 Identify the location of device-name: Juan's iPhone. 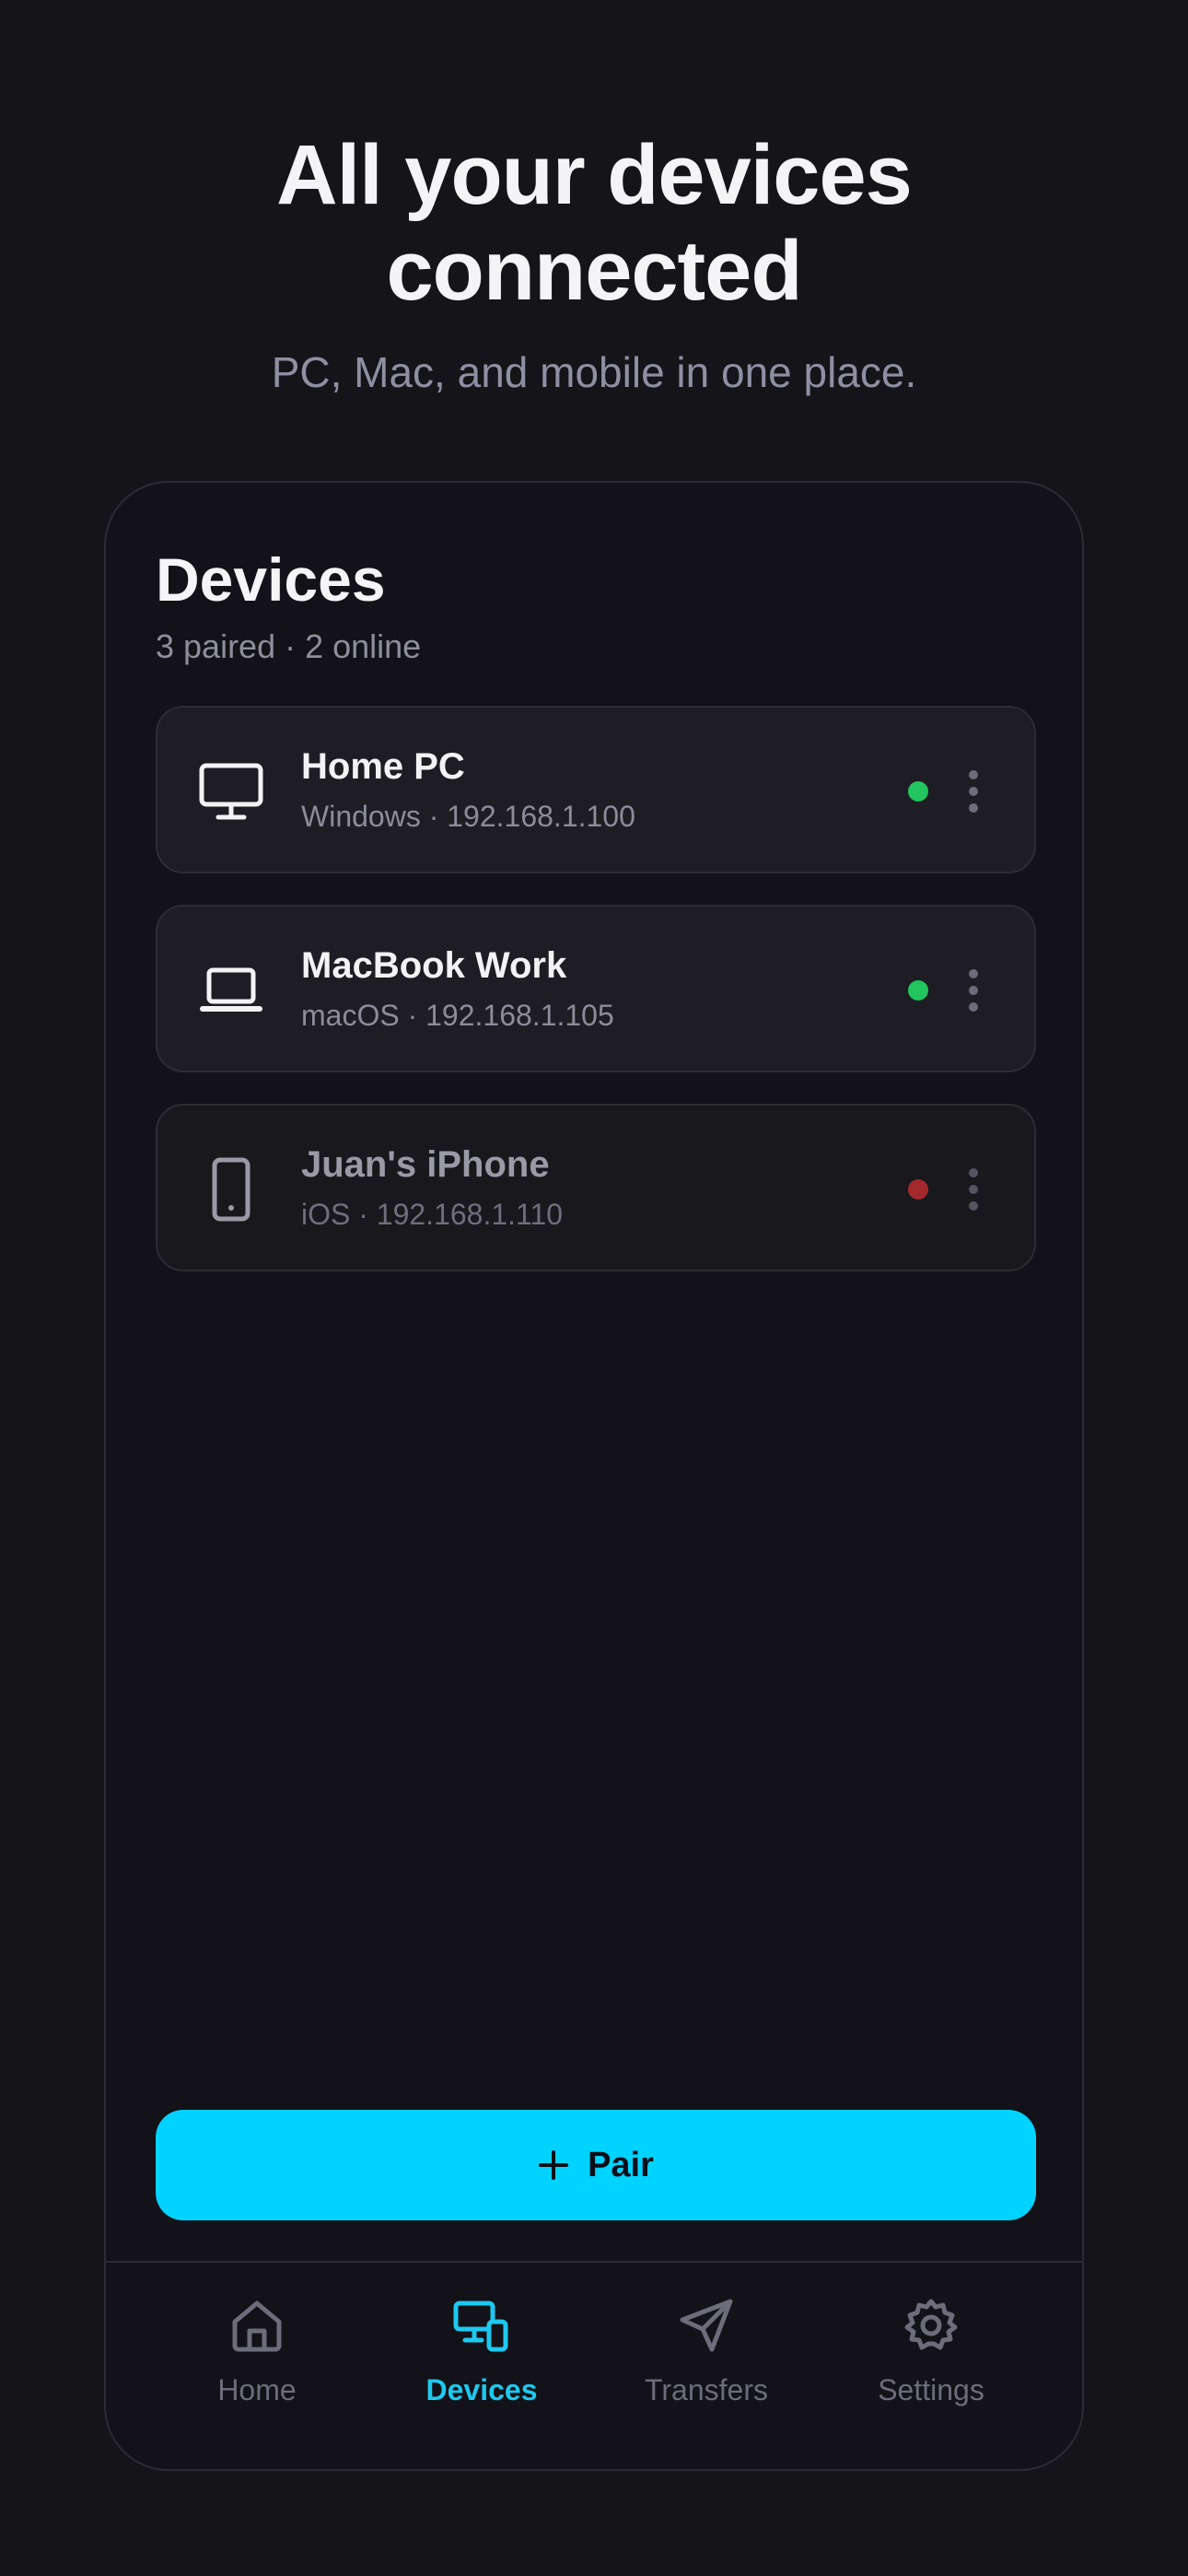
(425, 1164).